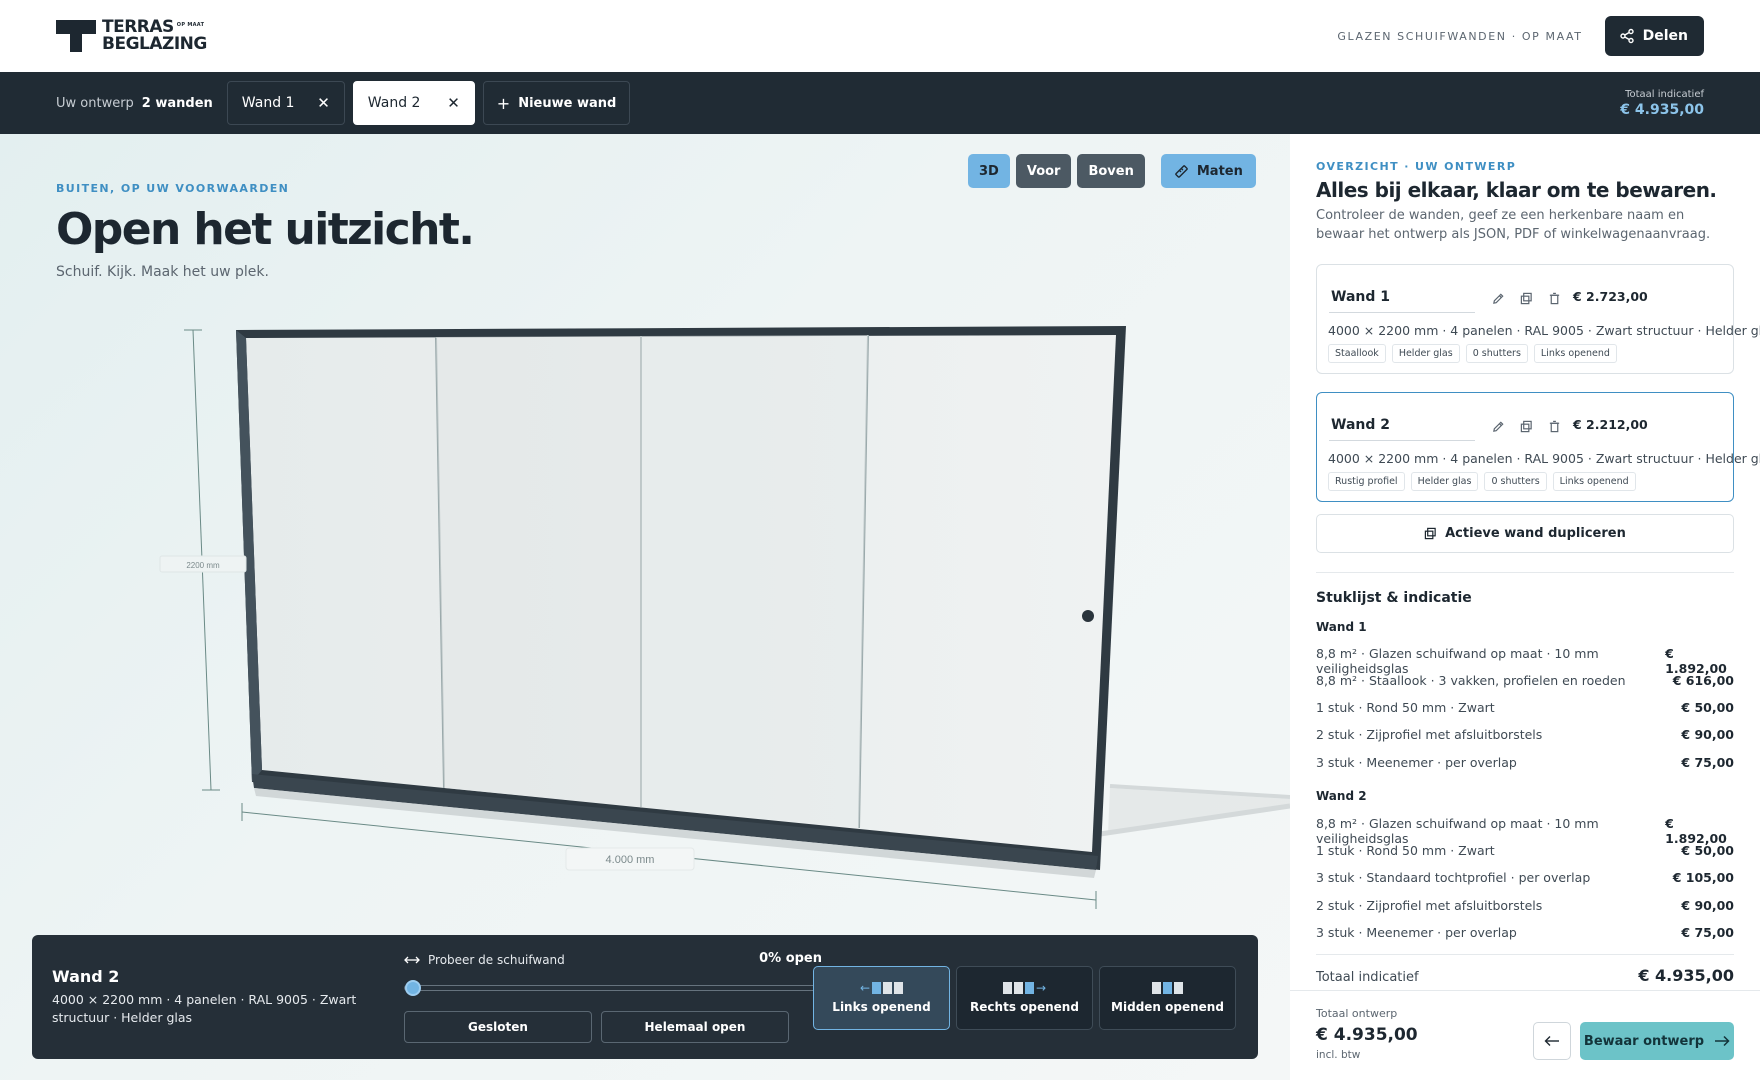 The image size is (1760, 1080). I want to click on tab-wand-2: Wand 2 ✕, so click(413, 103).